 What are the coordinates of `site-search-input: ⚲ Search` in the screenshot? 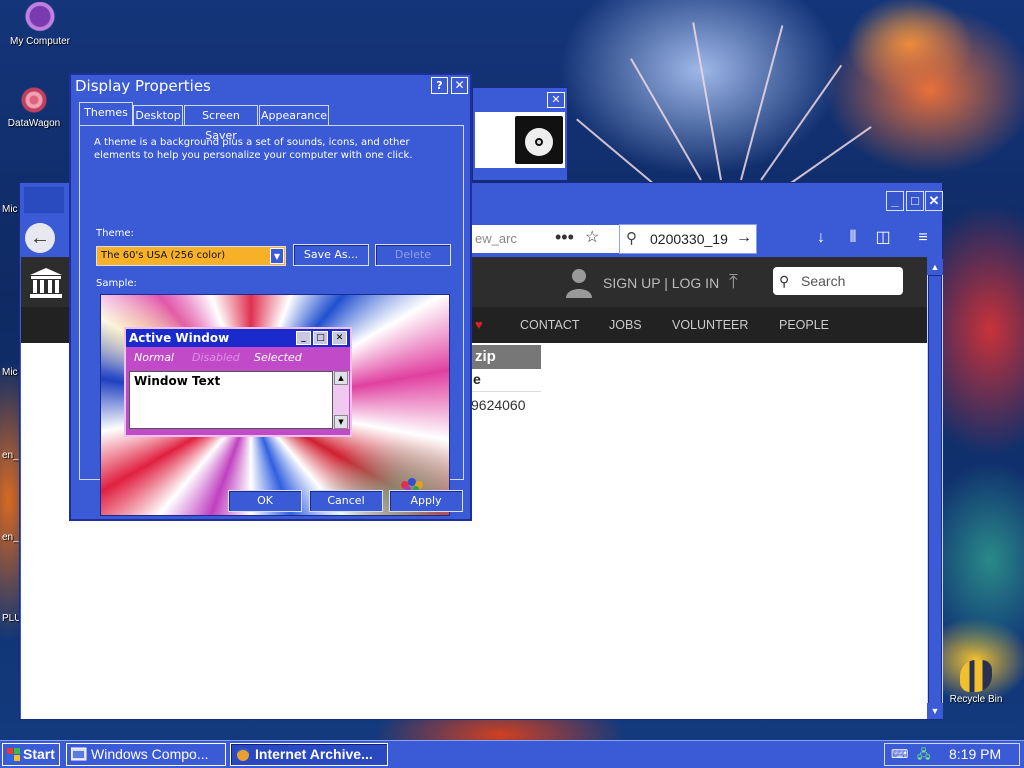 It's located at (838, 281).